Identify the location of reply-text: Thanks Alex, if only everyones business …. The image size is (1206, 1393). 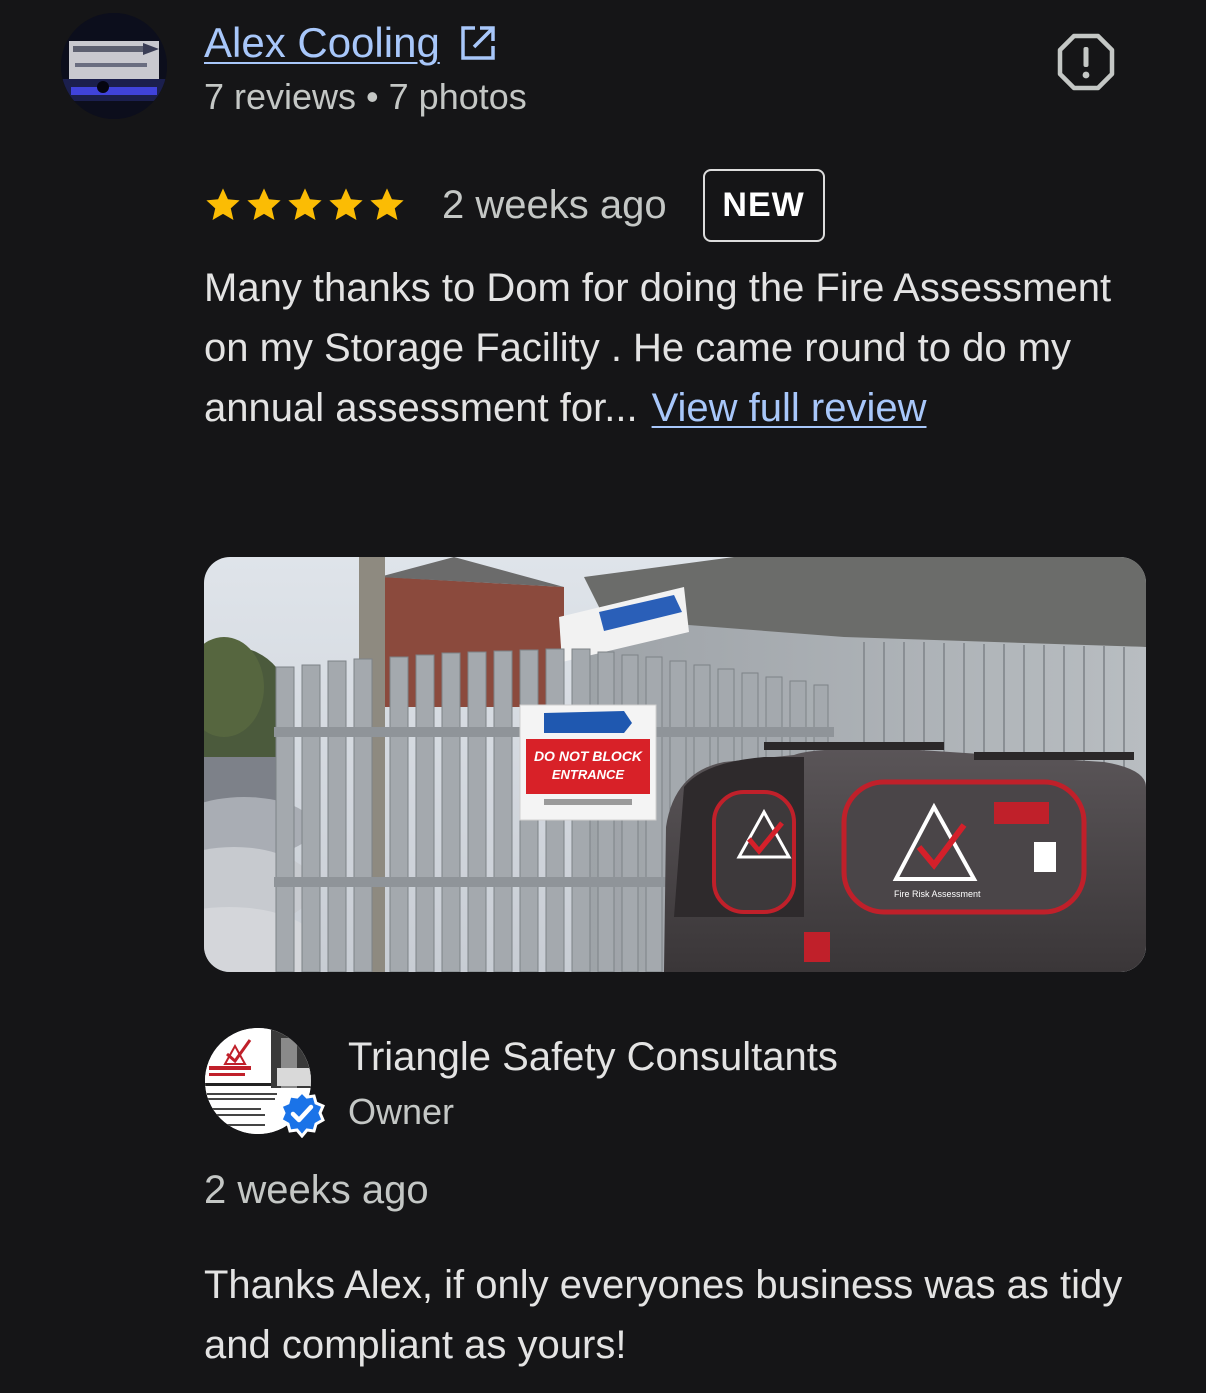
(663, 1315).